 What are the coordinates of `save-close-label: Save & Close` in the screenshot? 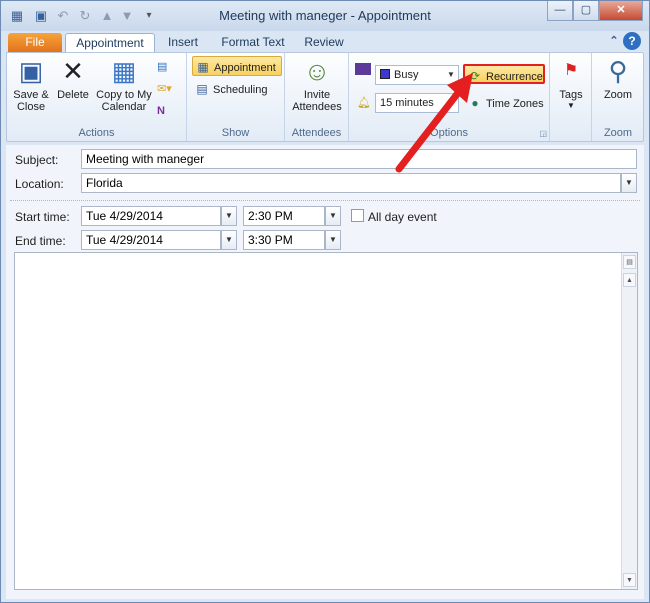 It's located at (31, 101).